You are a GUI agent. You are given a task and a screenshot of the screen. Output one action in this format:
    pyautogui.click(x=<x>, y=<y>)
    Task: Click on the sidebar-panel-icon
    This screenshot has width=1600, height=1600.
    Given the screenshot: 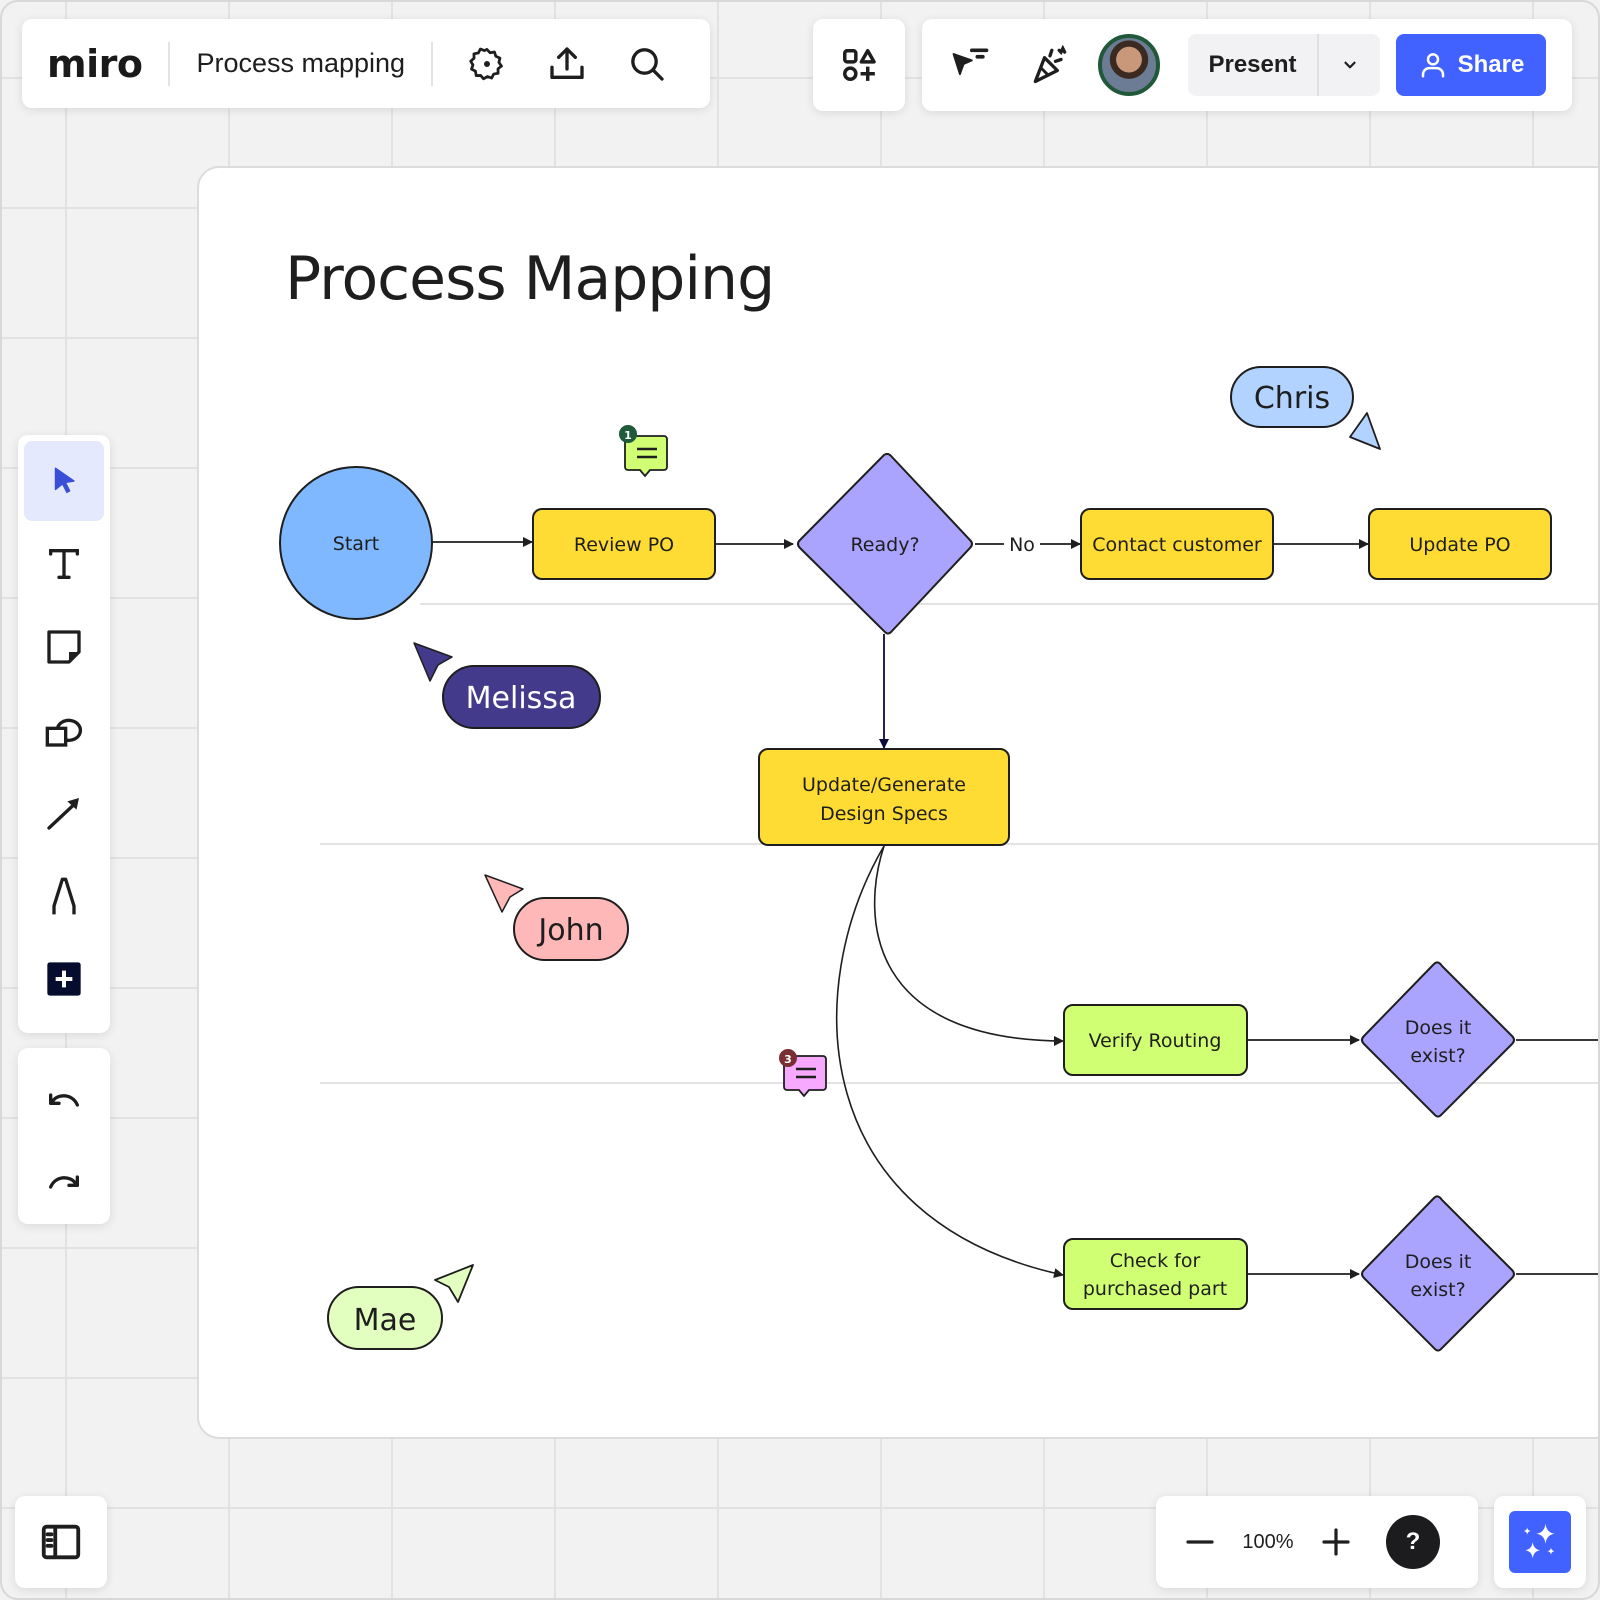 What is the action you would take?
    pyautogui.click(x=61, y=1542)
    